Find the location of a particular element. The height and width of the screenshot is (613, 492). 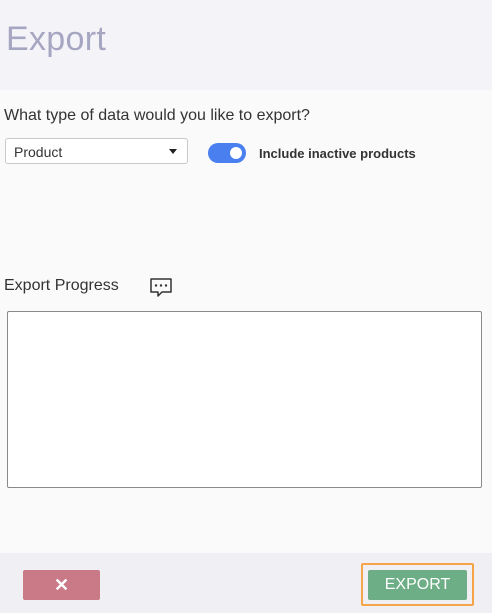

include-inactive-toggle is located at coordinates (227, 153).